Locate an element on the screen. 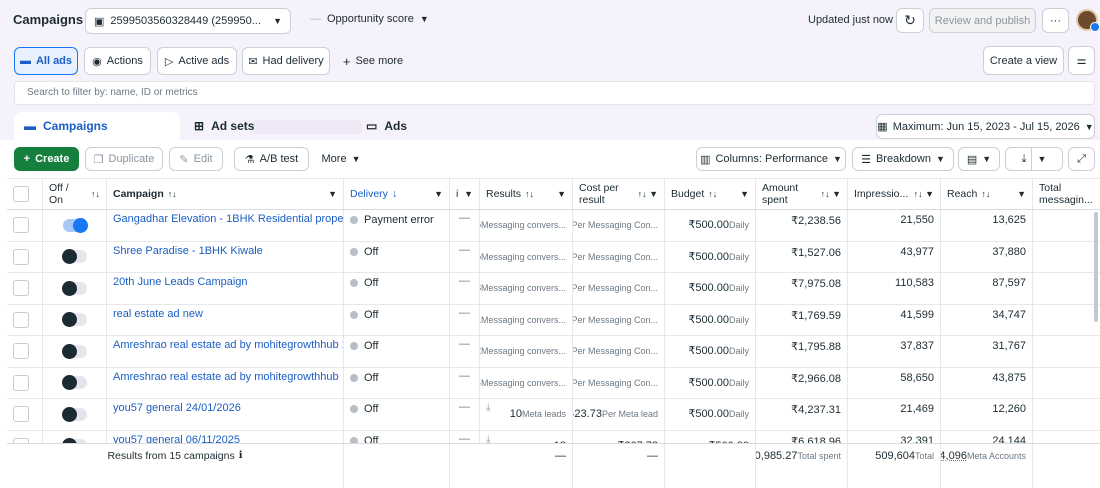 Image resolution: width=1100 pixels, height=488 pixels. select-all-checkbox is located at coordinates (21, 194).